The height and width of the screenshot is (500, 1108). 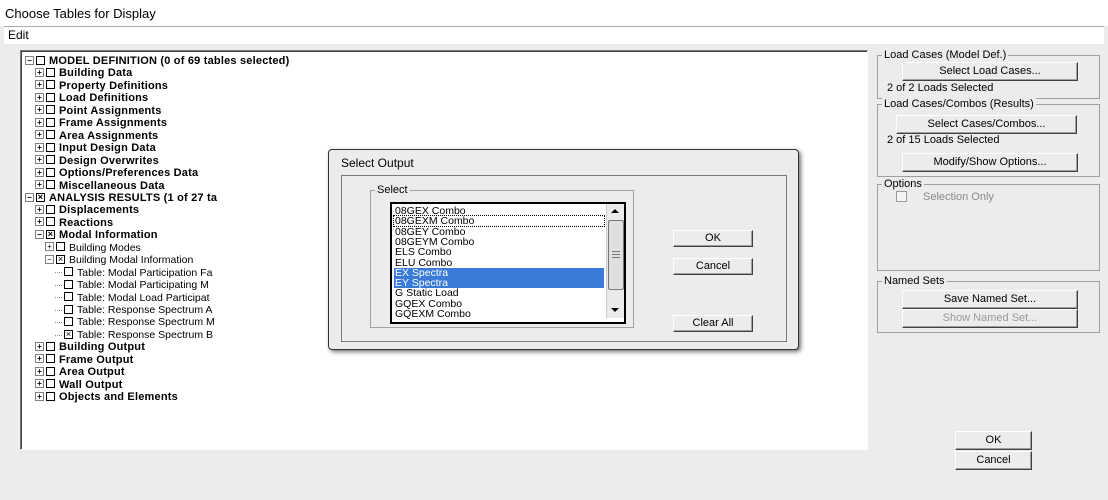 I want to click on scroll-up-arrow-icon, so click(x=615, y=211).